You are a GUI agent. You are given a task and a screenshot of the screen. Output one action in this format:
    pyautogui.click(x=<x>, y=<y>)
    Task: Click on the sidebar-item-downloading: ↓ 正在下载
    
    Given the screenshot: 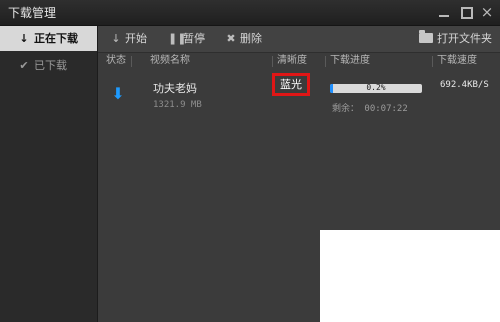 What is the action you would take?
    pyautogui.click(x=48, y=38)
    